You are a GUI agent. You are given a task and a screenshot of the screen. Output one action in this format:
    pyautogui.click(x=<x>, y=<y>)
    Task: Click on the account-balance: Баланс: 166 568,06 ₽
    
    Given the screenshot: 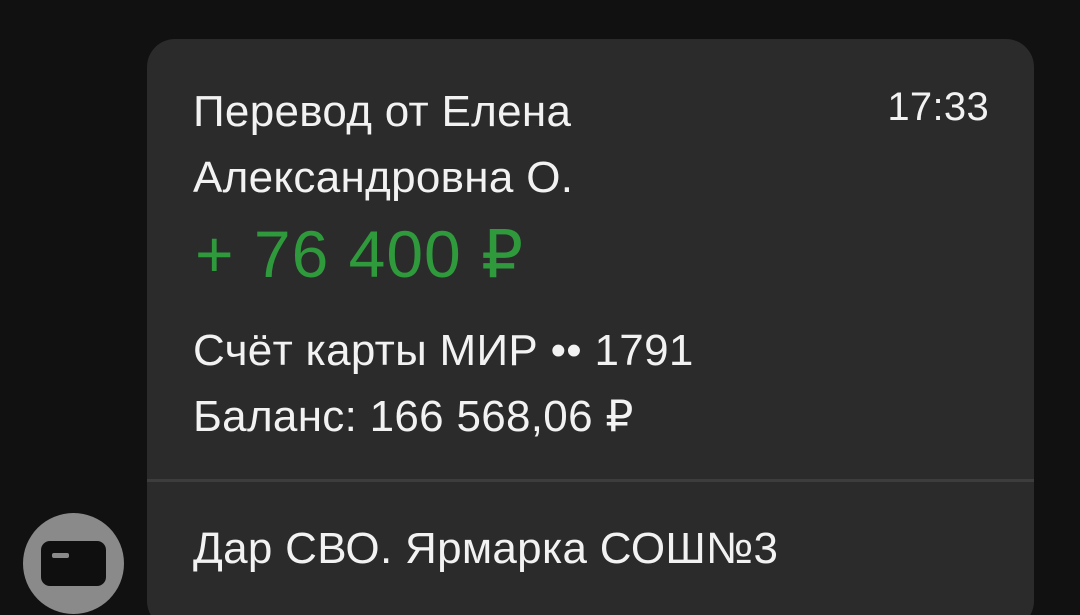 What is the action you would take?
    pyautogui.click(x=413, y=416)
    